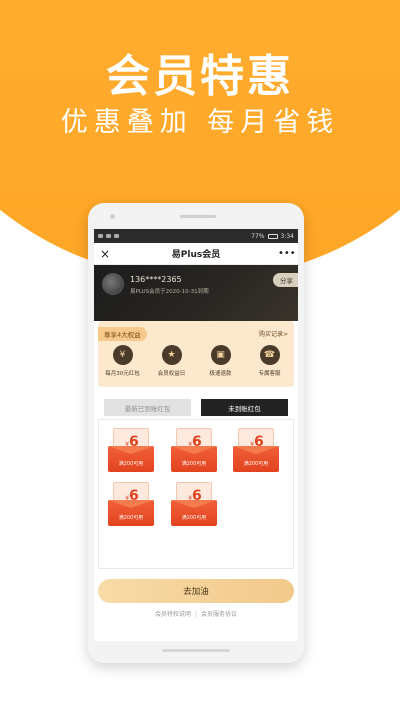  Describe the element at coordinates (112, 216) in the screenshot. I see `camera-dot` at that location.